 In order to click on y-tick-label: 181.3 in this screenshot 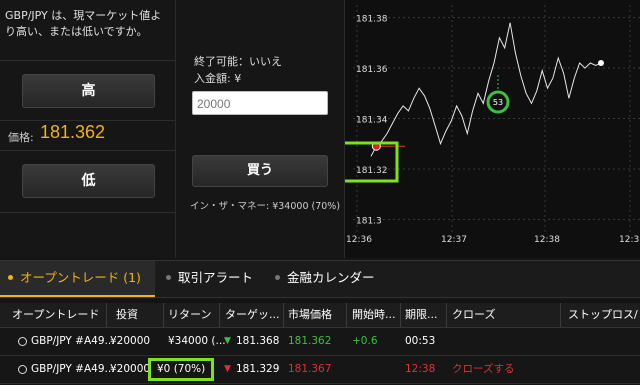, I will do `click(369, 221)`.